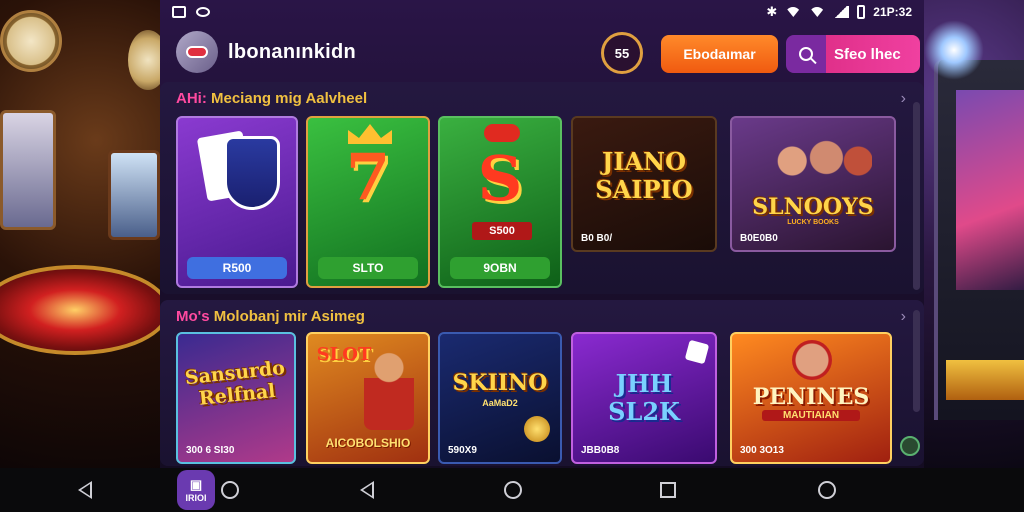 Image resolution: width=1024 pixels, height=512 pixels. What do you see at coordinates (196, 498) in the screenshot?
I see `app-shortcut-label: IRIOI` at bounding box center [196, 498].